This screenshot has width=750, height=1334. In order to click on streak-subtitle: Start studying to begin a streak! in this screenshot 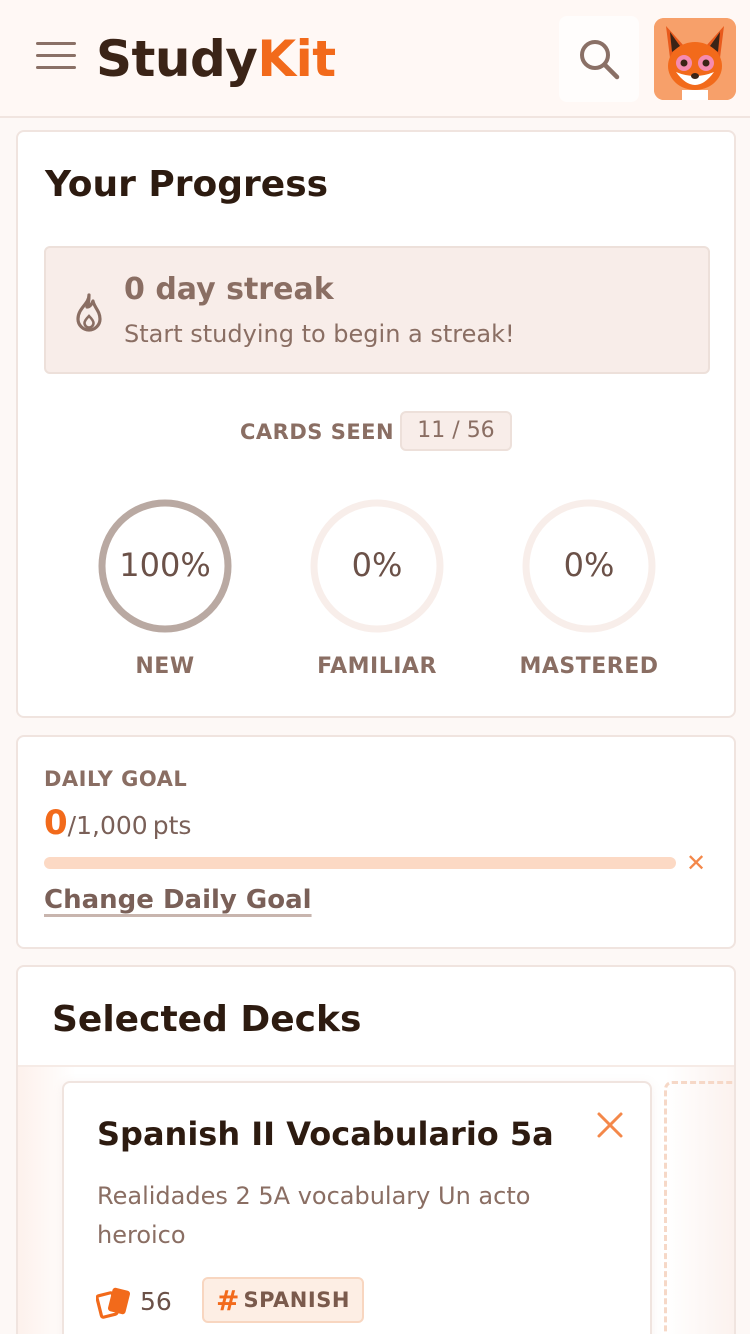, I will do `click(319, 334)`.